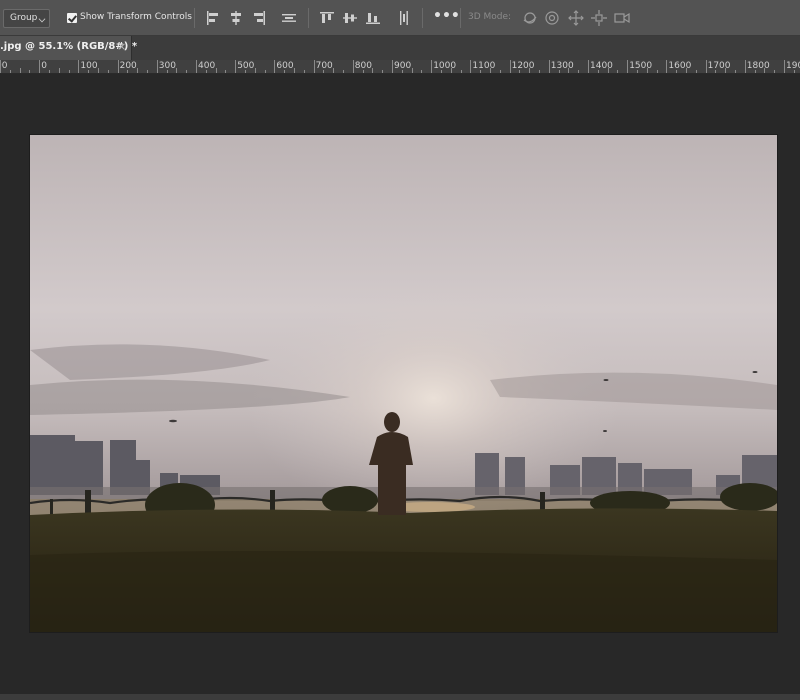 The height and width of the screenshot is (700, 800). What do you see at coordinates (530, 18) in the screenshot?
I see `3d-orbit-icon` at bounding box center [530, 18].